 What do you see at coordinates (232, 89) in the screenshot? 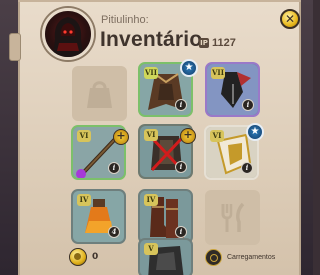
I see `cape-slot: VII i` at bounding box center [232, 89].